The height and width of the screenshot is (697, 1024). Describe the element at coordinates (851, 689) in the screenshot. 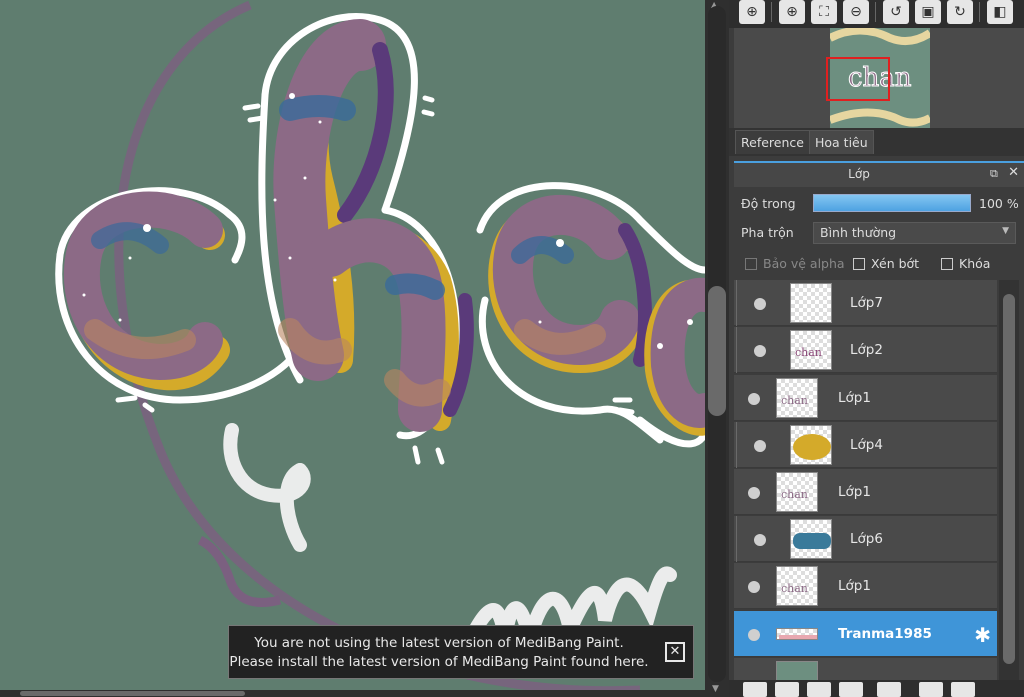

I see `new-layer-menu-icon` at that location.